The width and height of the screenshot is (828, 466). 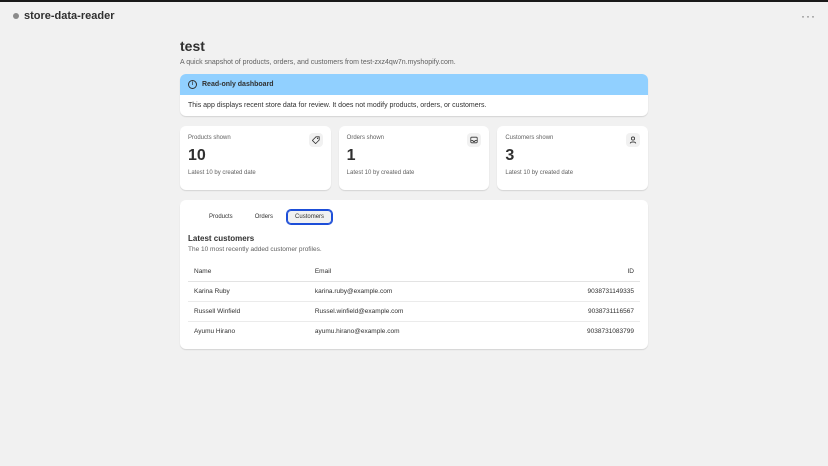 I want to click on customer-name: Ayumu Hirano, so click(x=215, y=331).